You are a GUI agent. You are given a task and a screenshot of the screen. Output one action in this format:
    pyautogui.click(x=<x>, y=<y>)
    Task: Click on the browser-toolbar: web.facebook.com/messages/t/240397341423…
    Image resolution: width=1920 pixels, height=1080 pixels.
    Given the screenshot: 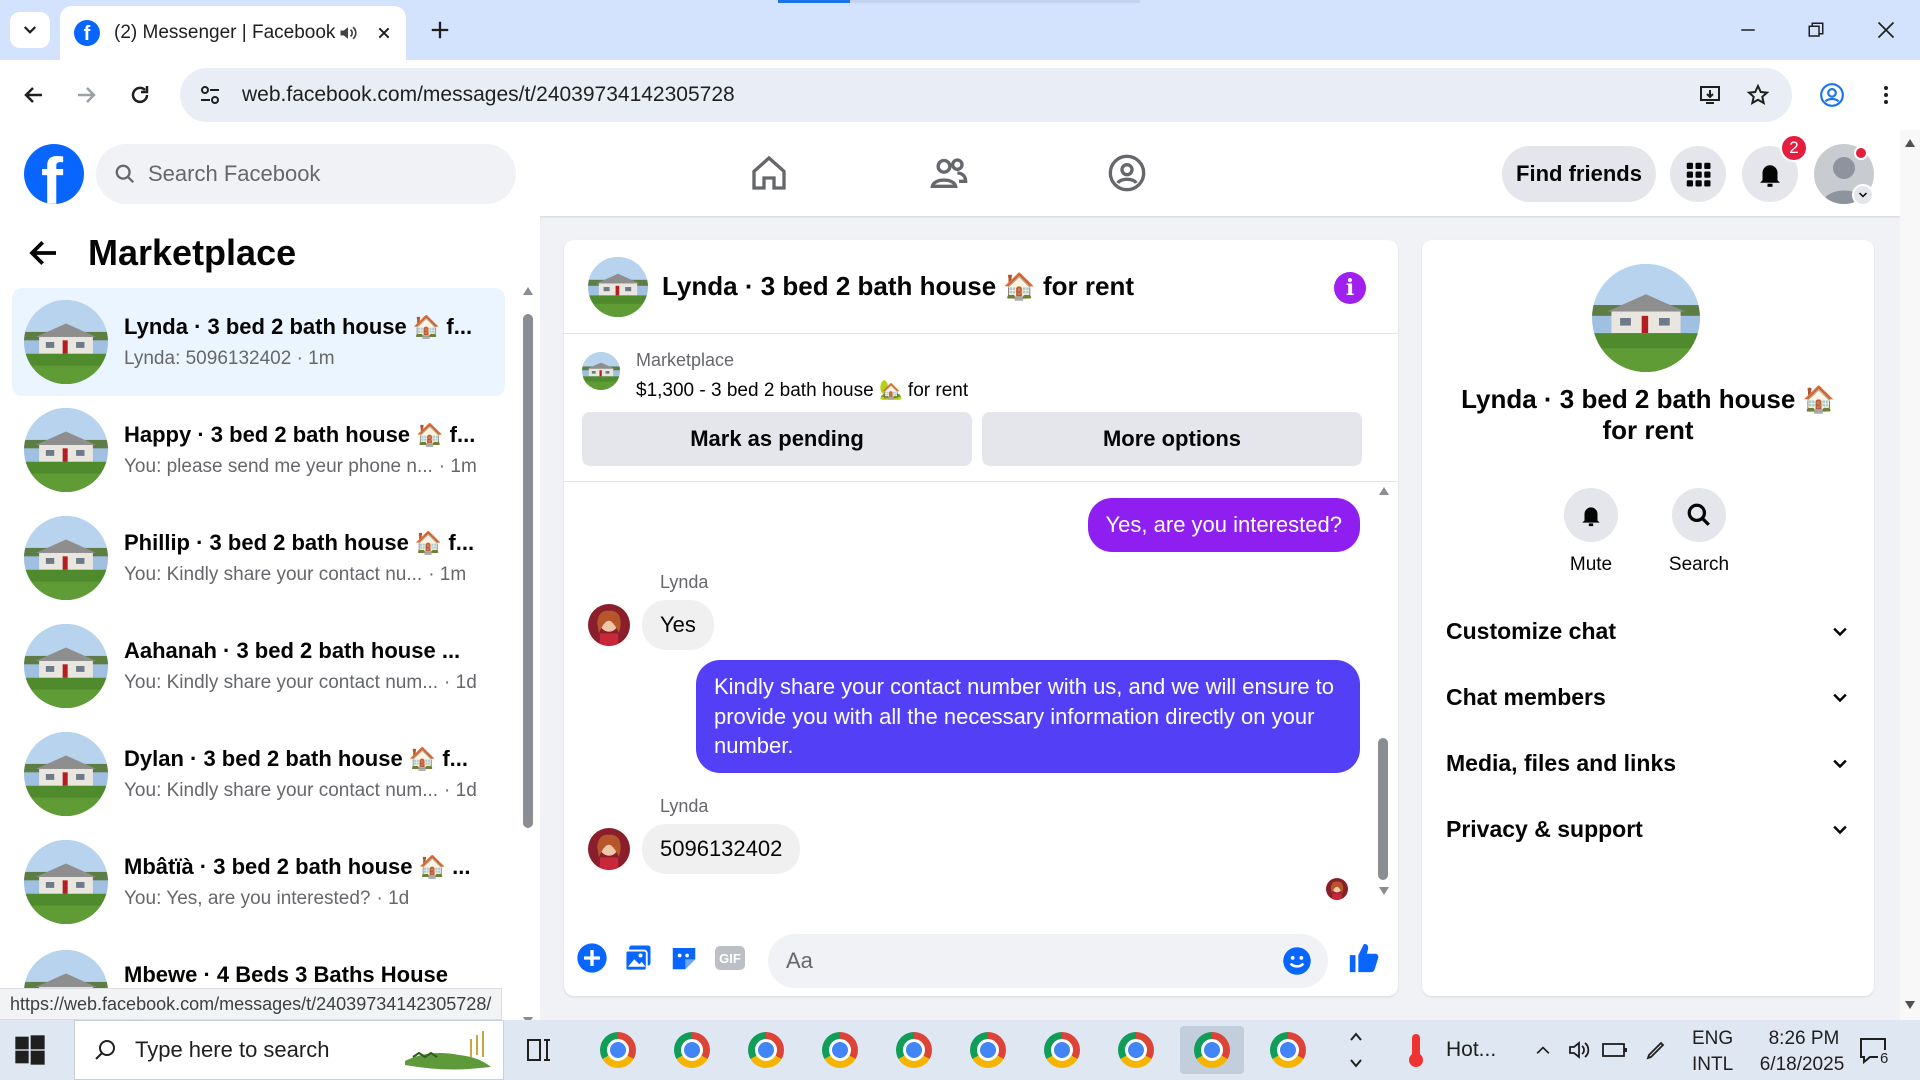 What is the action you would take?
    pyautogui.click(x=960, y=95)
    